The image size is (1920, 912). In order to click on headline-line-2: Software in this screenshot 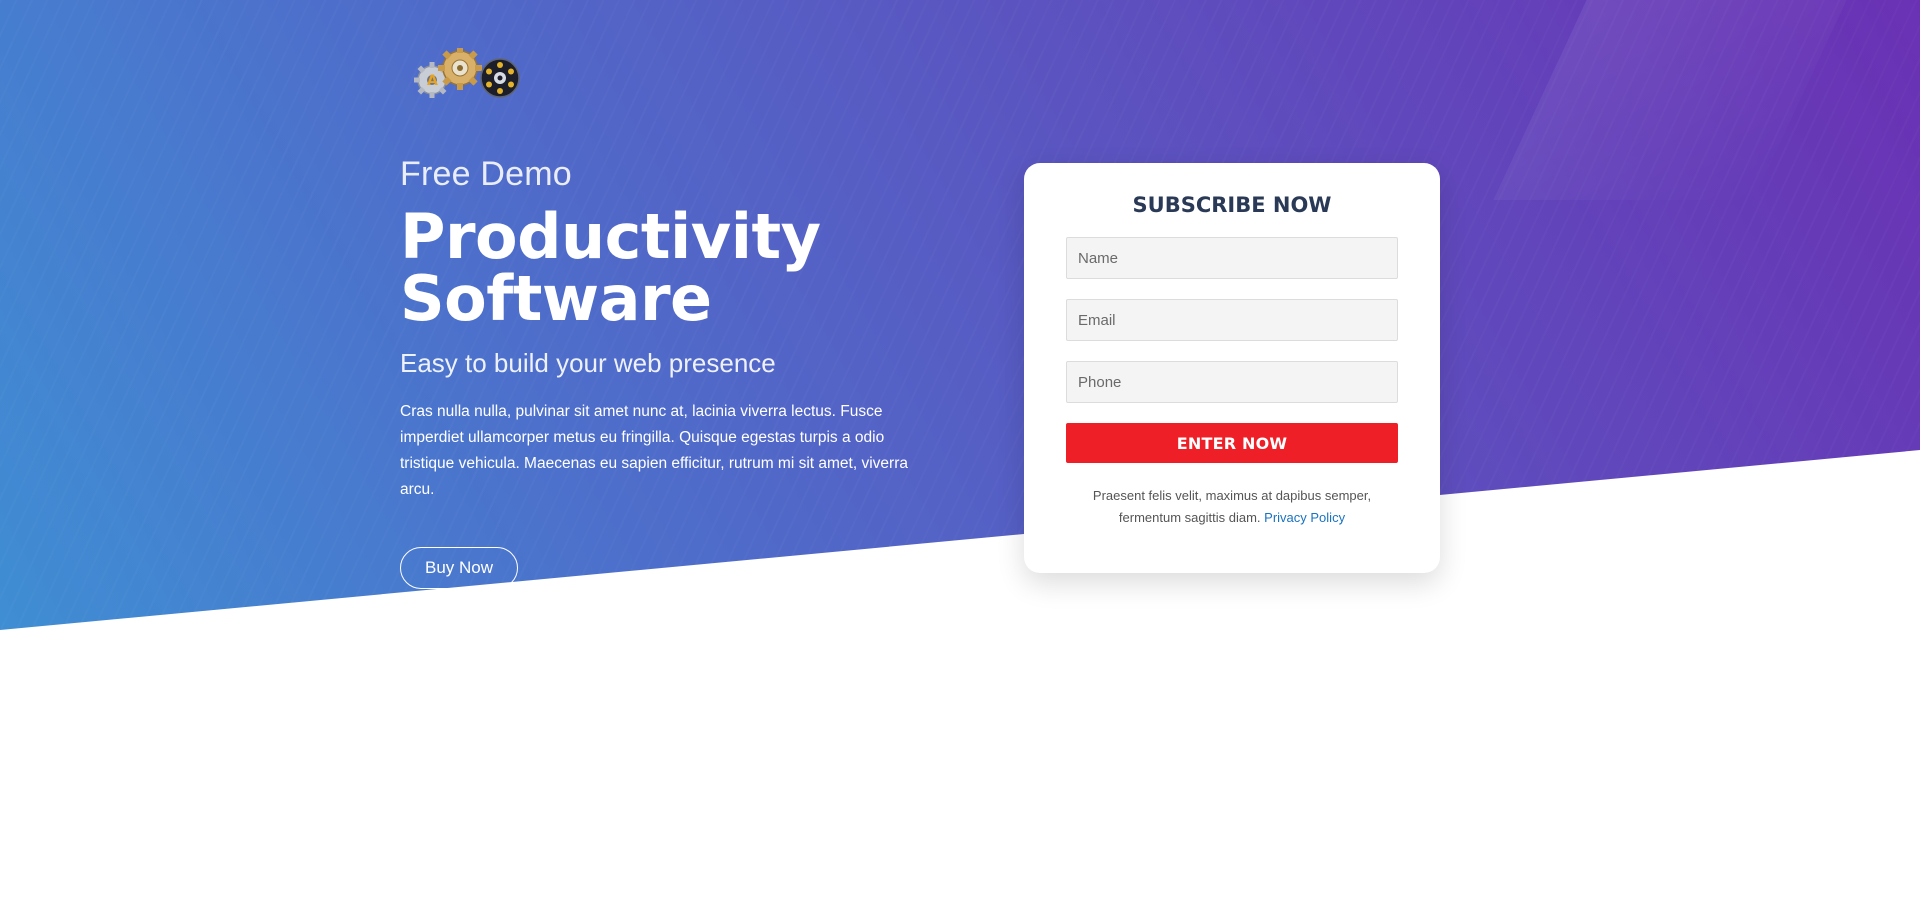, I will do `click(556, 298)`.